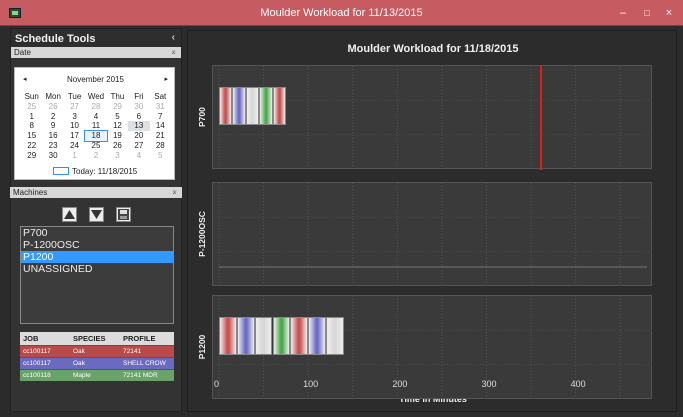 The width and height of the screenshot is (683, 417). I want to click on cell-profile: 72141, so click(132, 351).